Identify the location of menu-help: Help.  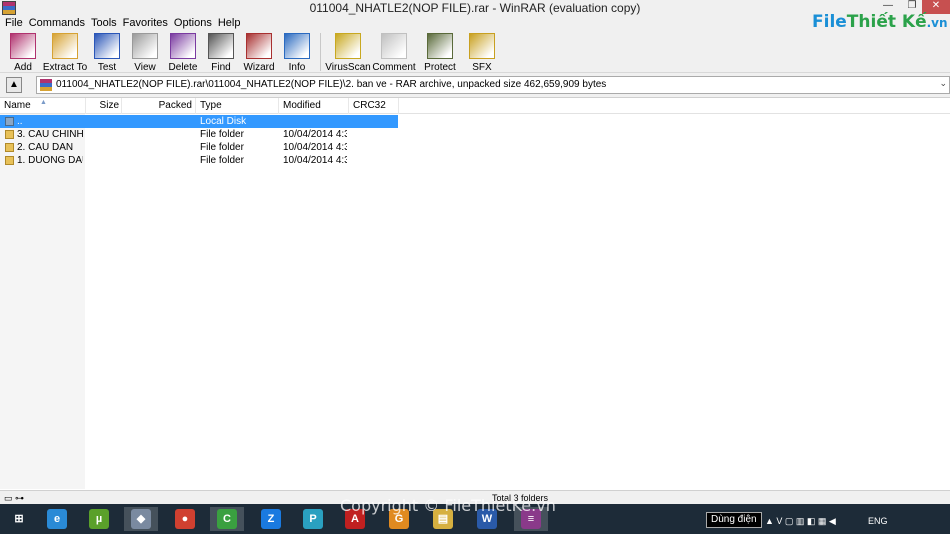
(231, 23).